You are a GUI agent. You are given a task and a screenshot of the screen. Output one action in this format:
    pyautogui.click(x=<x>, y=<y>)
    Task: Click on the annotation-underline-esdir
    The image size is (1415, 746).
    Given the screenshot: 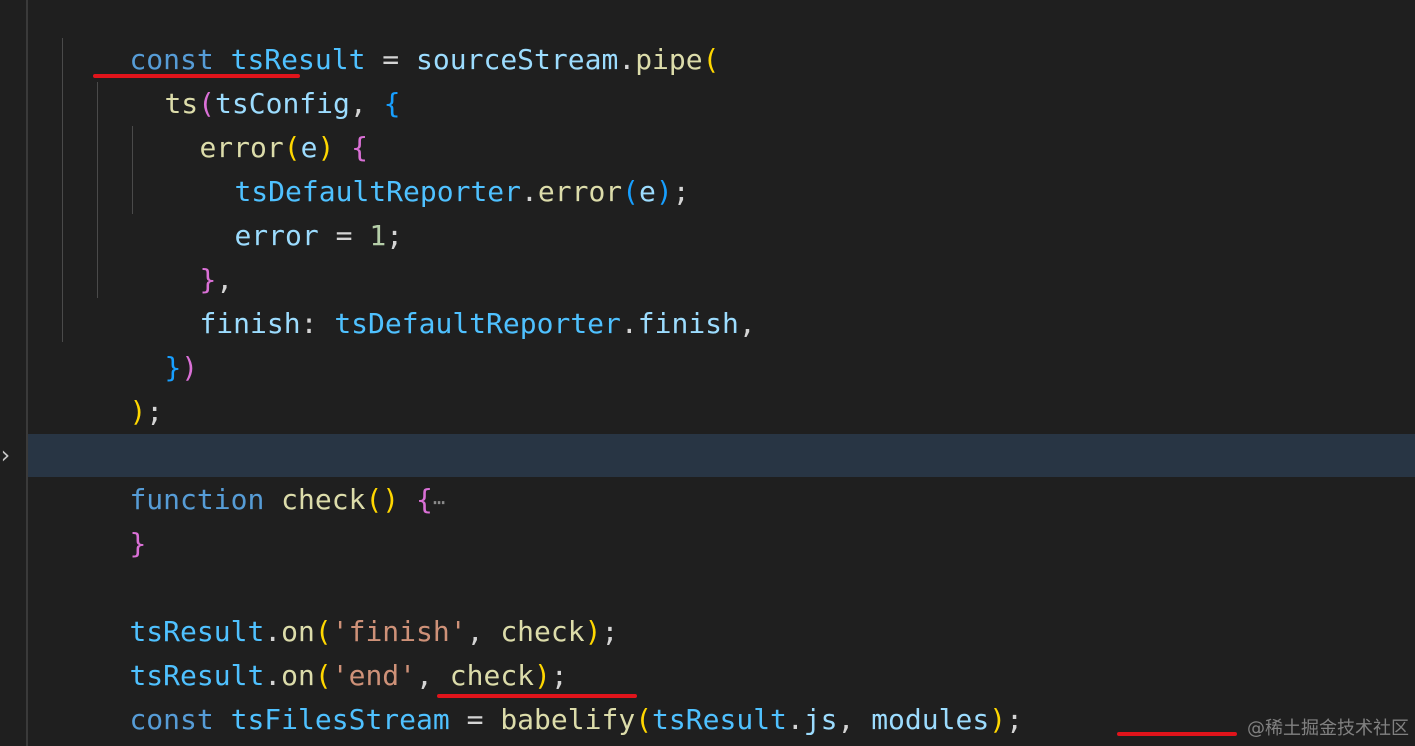 What is the action you would take?
    pyautogui.click(x=1177, y=734)
    